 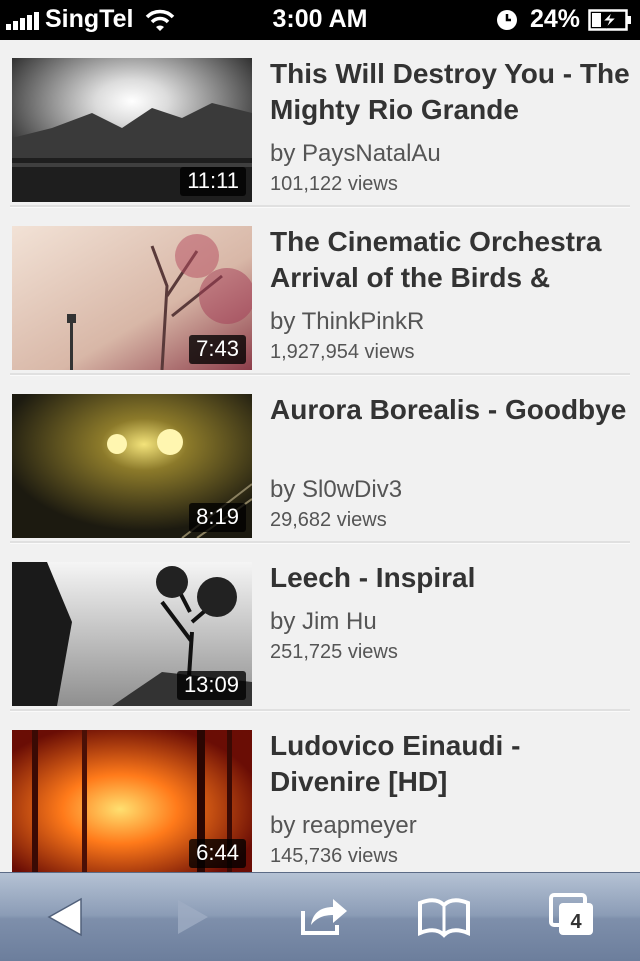 What do you see at coordinates (334, 856) in the screenshot?
I see `video-views: 145,736 views` at bounding box center [334, 856].